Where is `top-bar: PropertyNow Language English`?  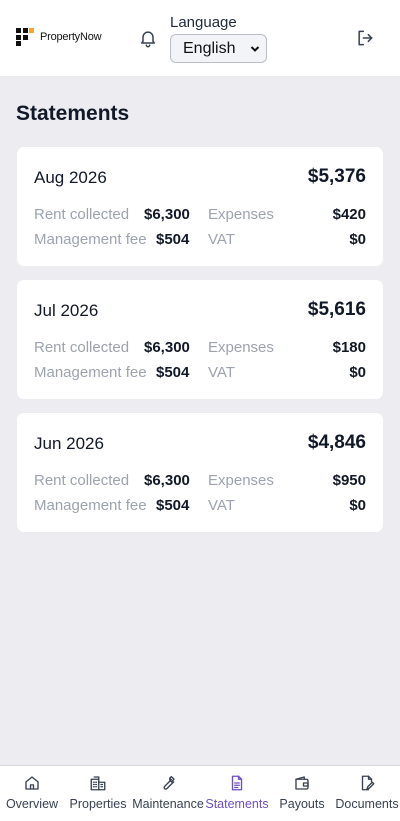 top-bar: PropertyNow Language English is located at coordinates (200, 38).